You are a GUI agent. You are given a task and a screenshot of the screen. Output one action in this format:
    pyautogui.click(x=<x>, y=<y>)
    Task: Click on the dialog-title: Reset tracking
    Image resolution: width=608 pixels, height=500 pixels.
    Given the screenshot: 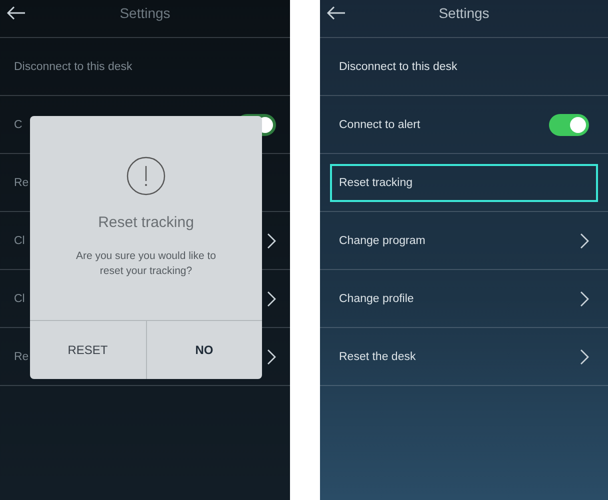 What is the action you would take?
    pyautogui.click(x=146, y=222)
    